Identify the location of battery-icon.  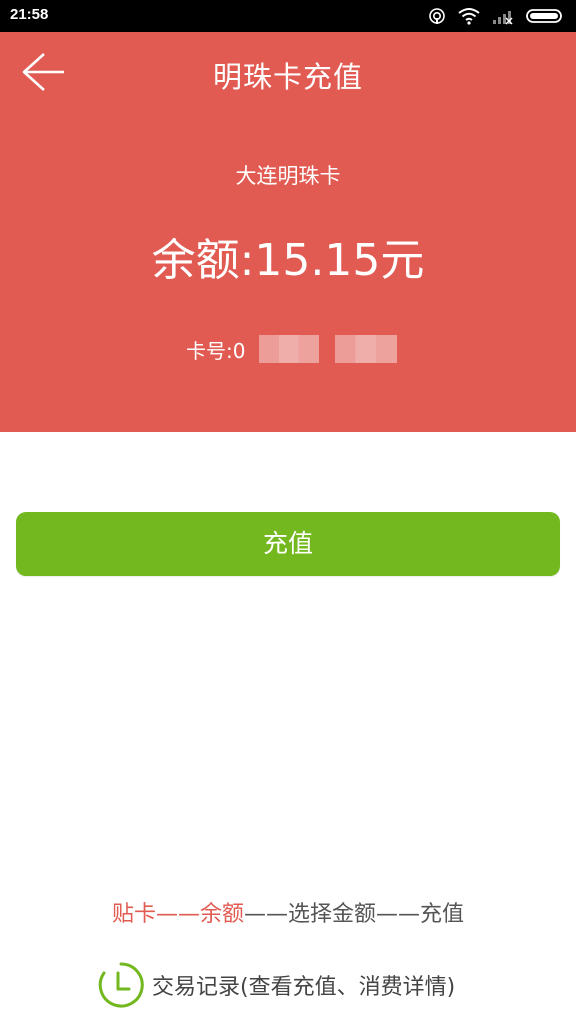
(544, 16).